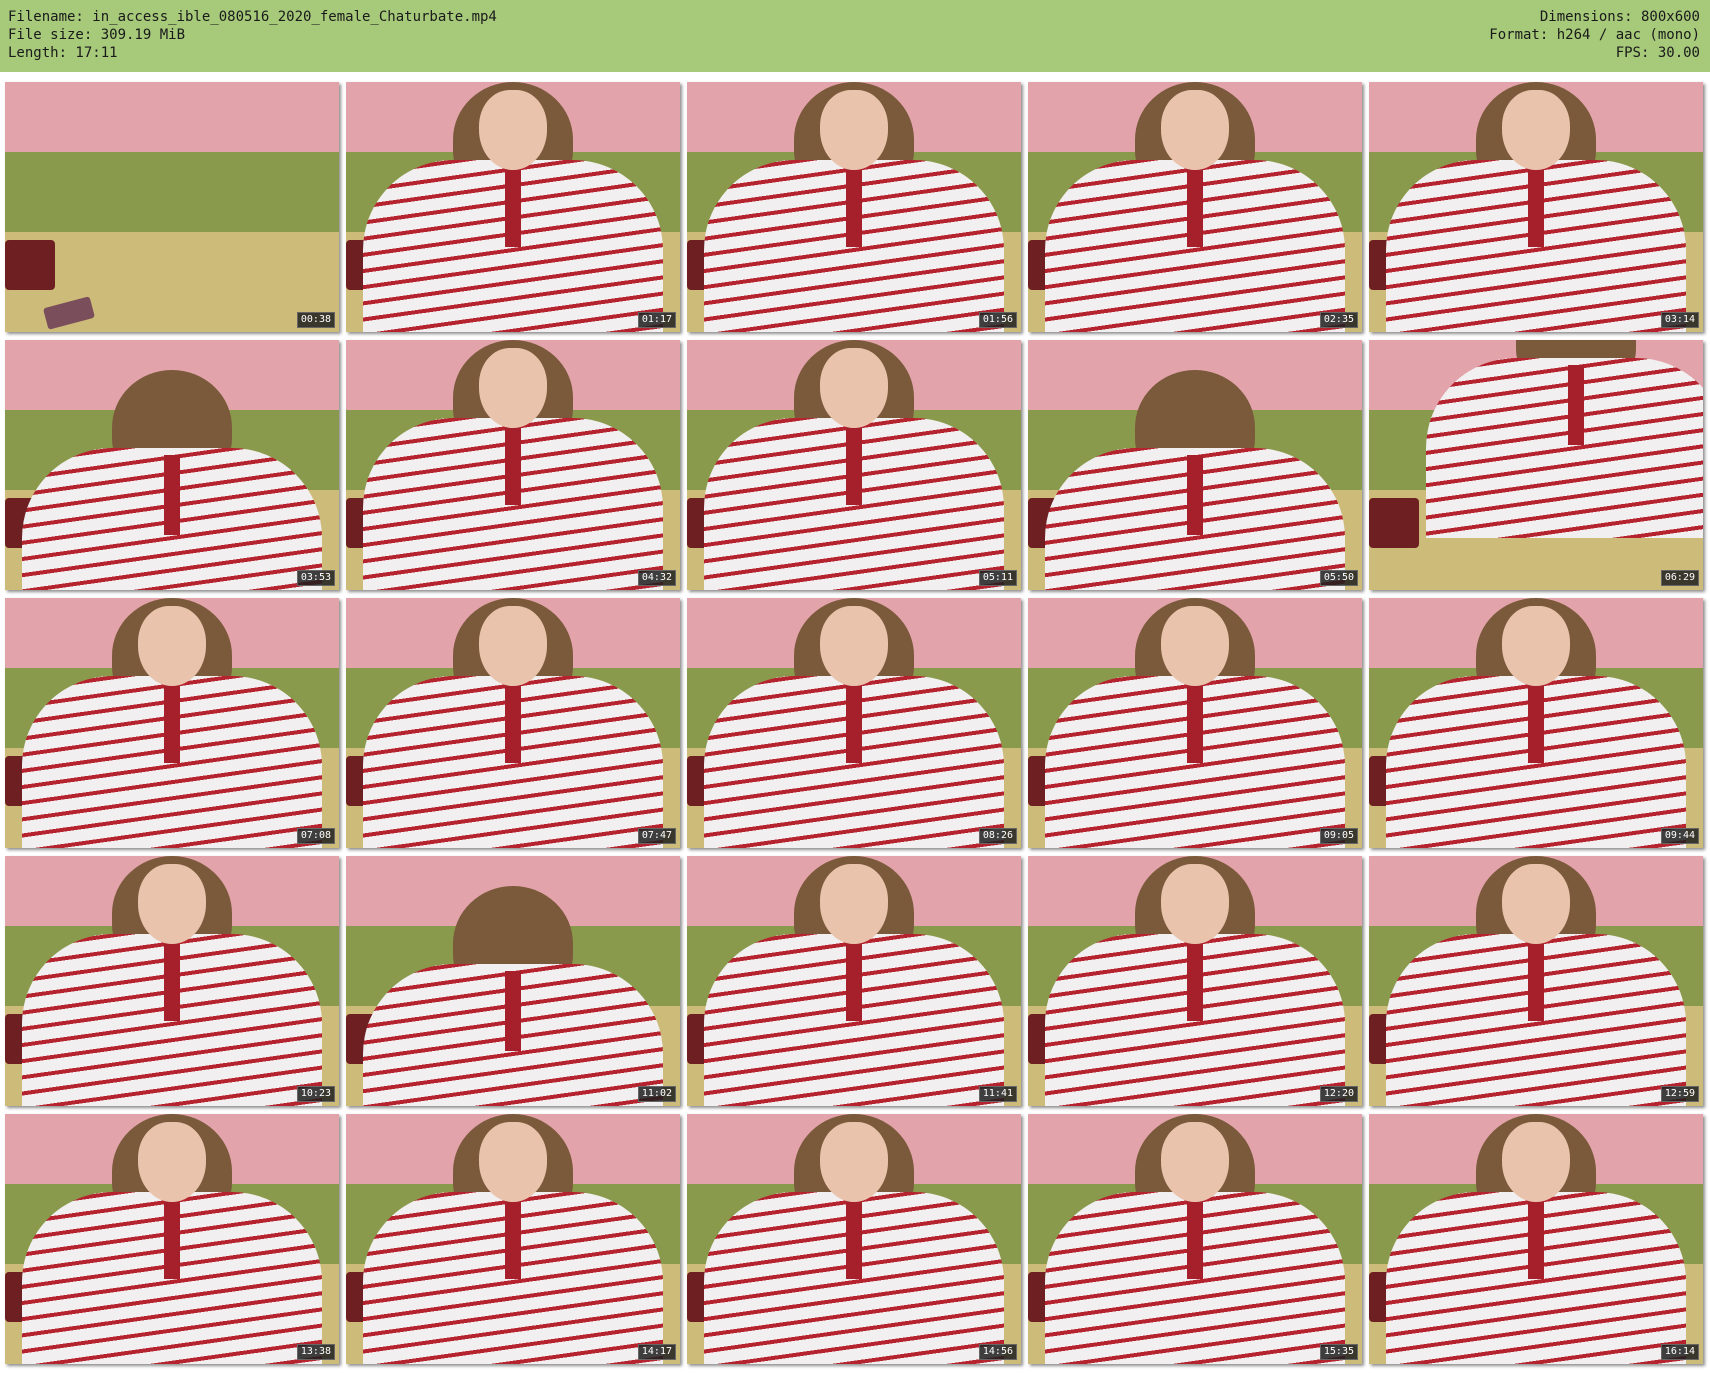 Image resolution: width=1710 pixels, height=1373 pixels. I want to click on dimensions-label: Dimensions: 800x600, so click(1619, 17).